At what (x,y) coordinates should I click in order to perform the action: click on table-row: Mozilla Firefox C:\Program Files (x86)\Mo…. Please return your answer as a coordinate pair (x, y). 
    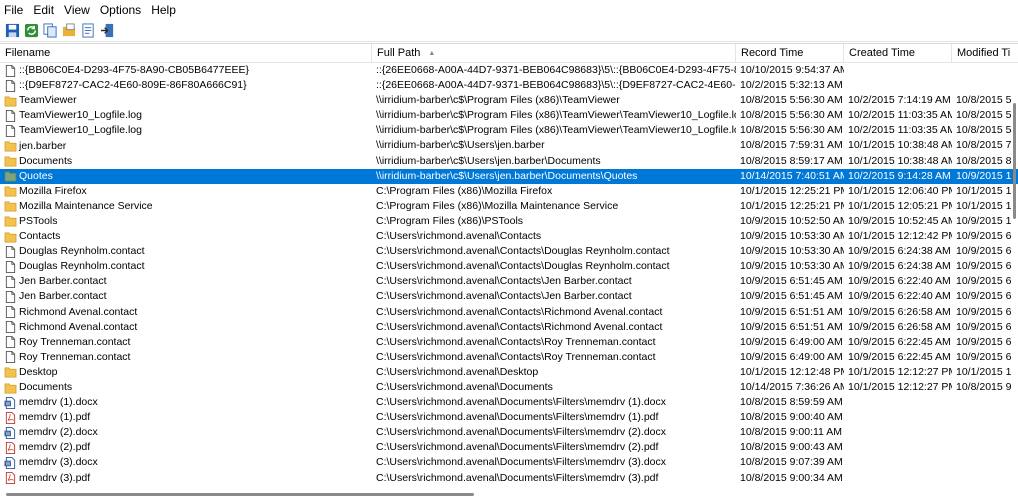
    Looking at the image, I should click on (509, 191).